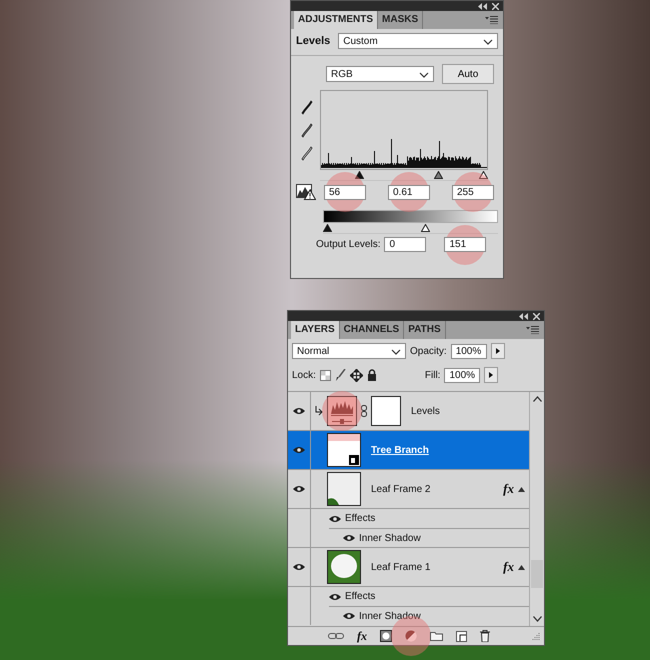  Describe the element at coordinates (468, 351) in the screenshot. I see `opacity-field: 100%` at that location.